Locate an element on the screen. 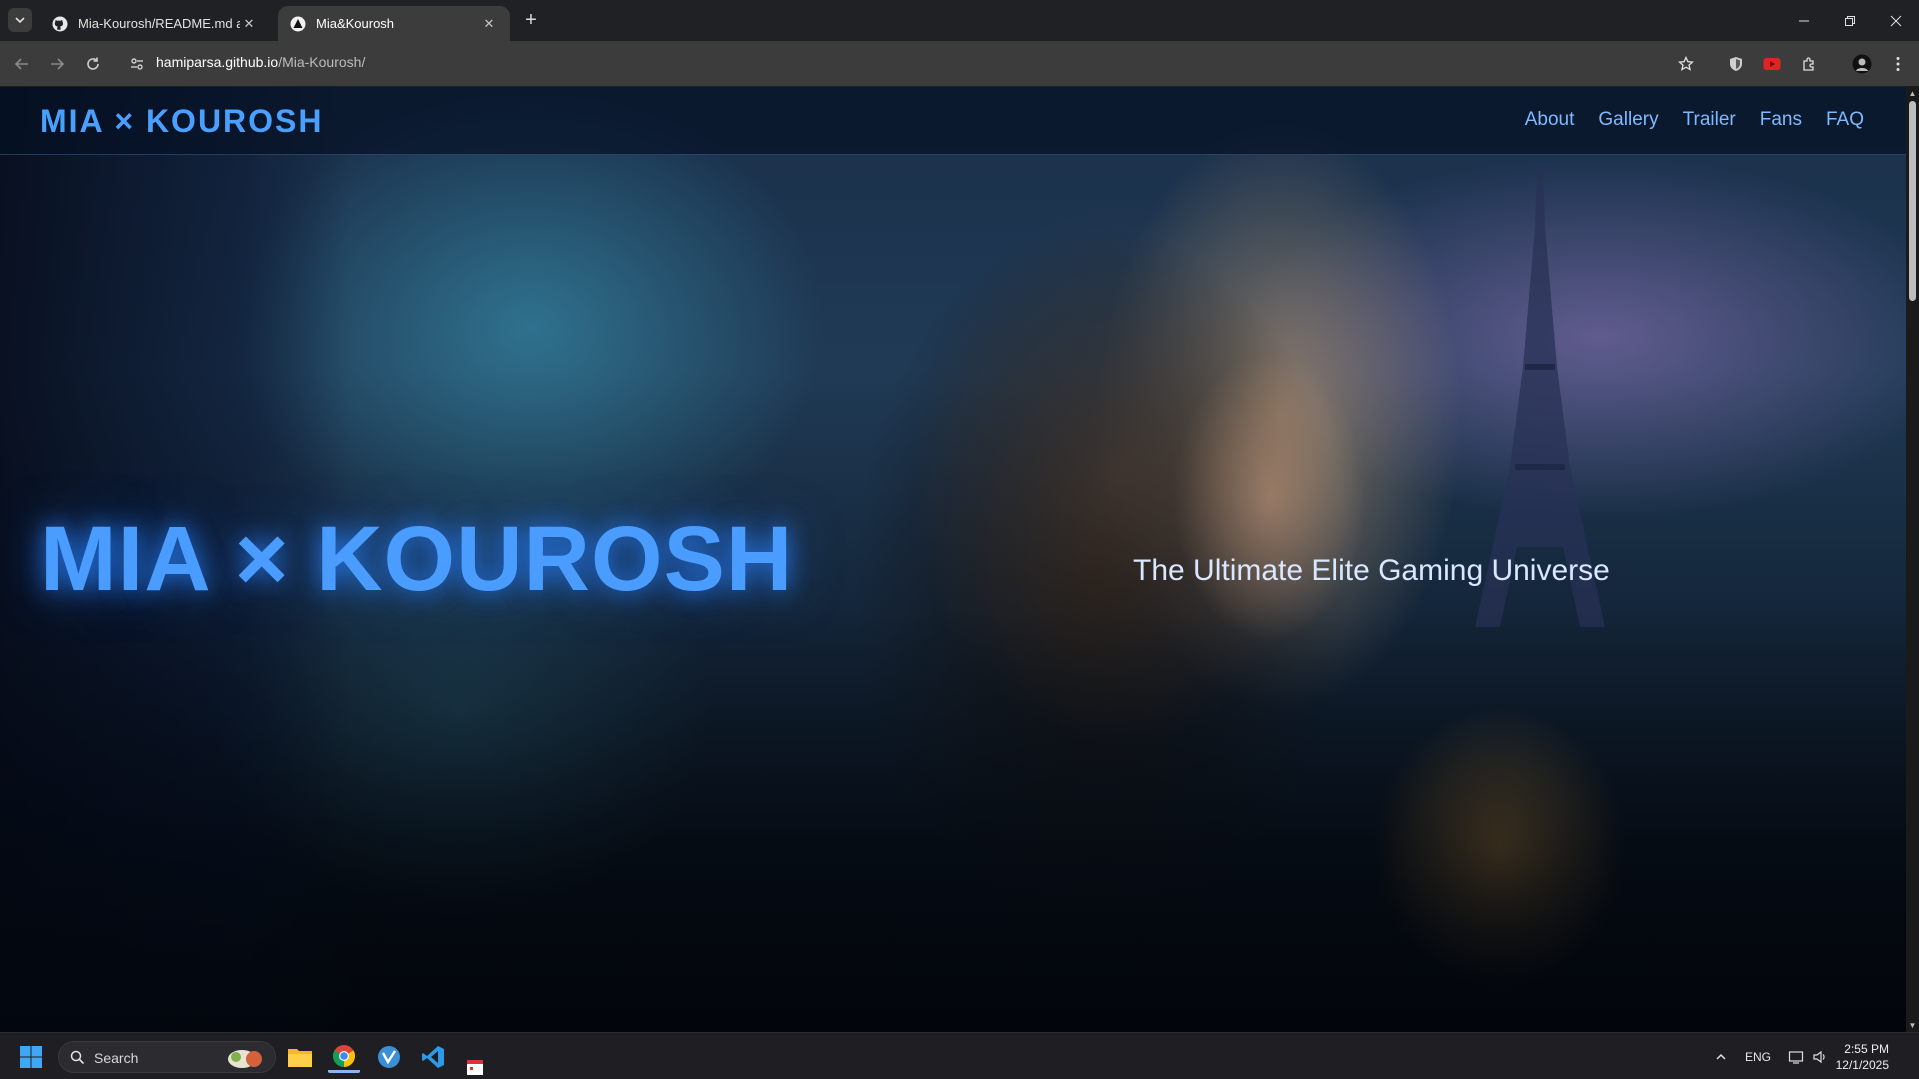 This screenshot has height=1079, width=1919. chevron-down-icon is located at coordinates (20, 20).